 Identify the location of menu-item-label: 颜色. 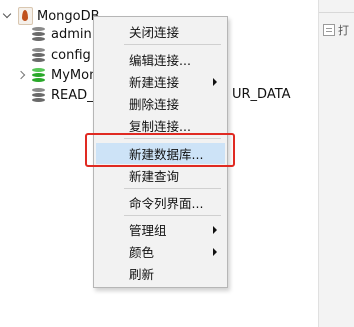
(142, 252).